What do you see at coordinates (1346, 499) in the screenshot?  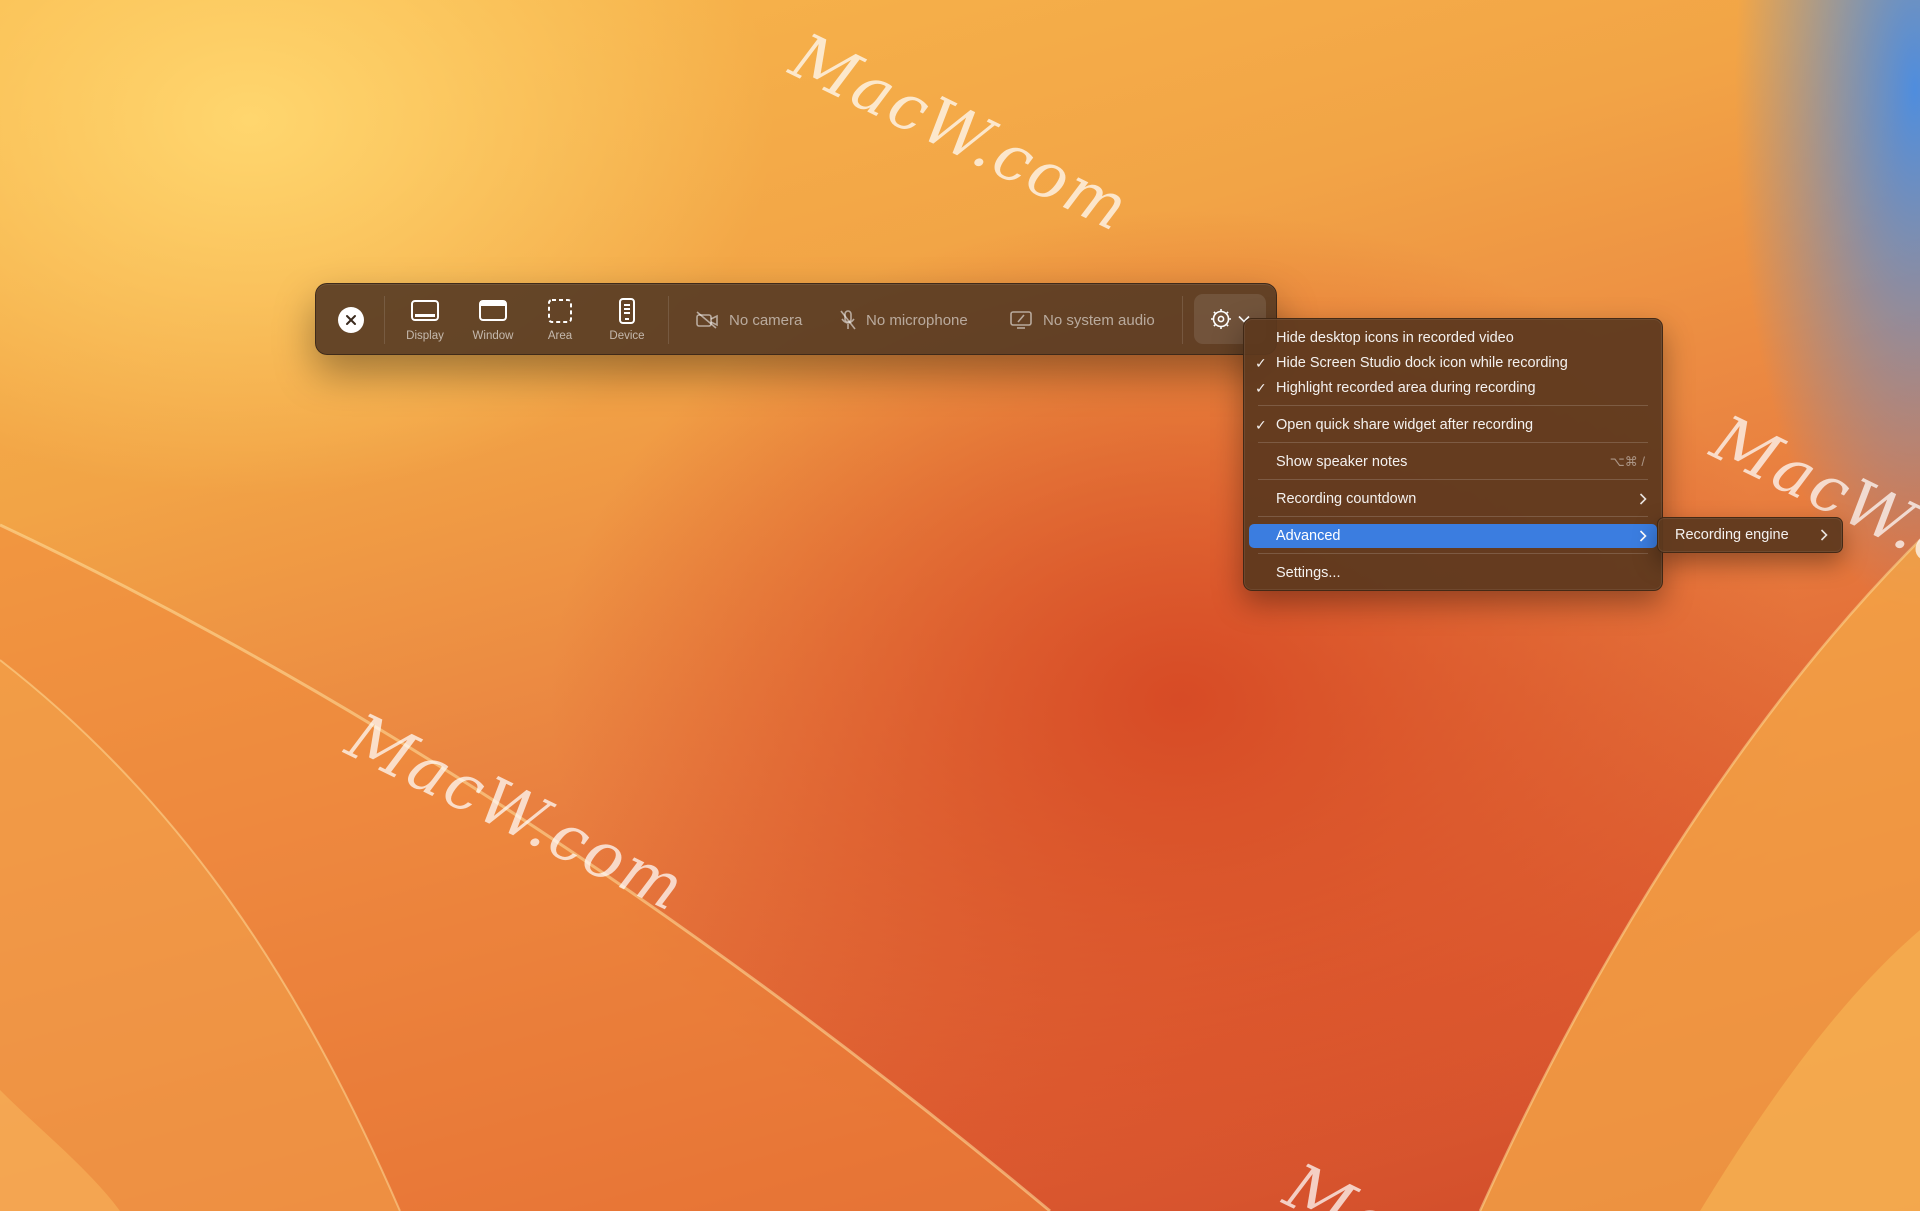 I see `menu-item-label: Recording countdown` at bounding box center [1346, 499].